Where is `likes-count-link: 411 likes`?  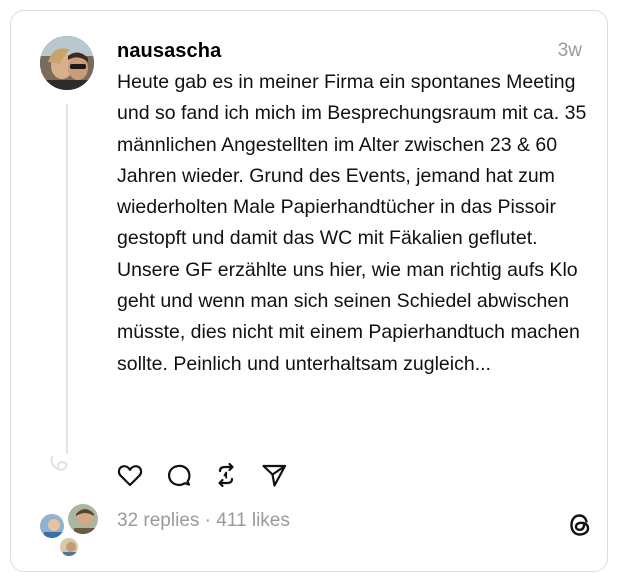
likes-count-link: 411 likes is located at coordinates (253, 520).